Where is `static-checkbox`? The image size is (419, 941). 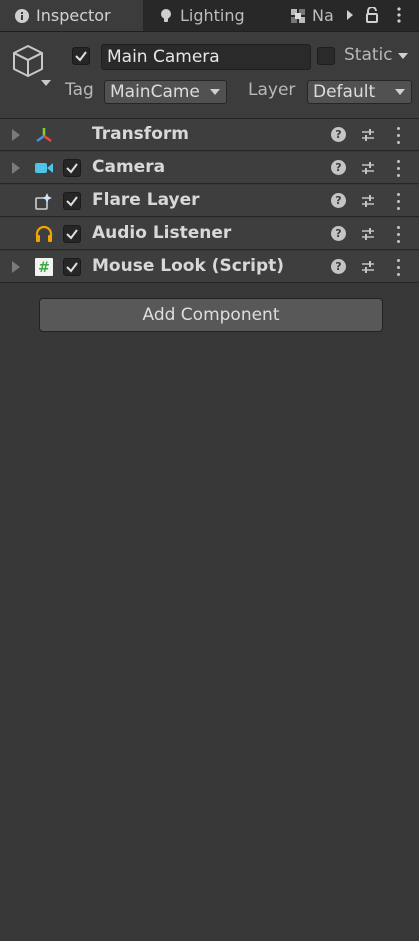
static-checkbox is located at coordinates (326, 56).